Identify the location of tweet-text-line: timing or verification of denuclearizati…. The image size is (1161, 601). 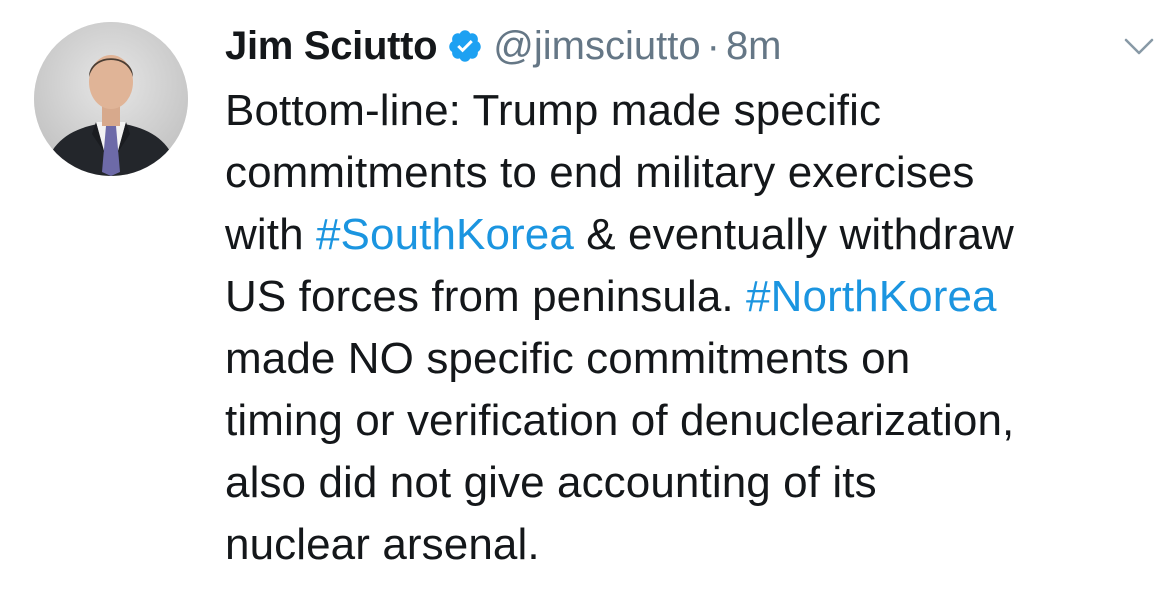
(690, 421).